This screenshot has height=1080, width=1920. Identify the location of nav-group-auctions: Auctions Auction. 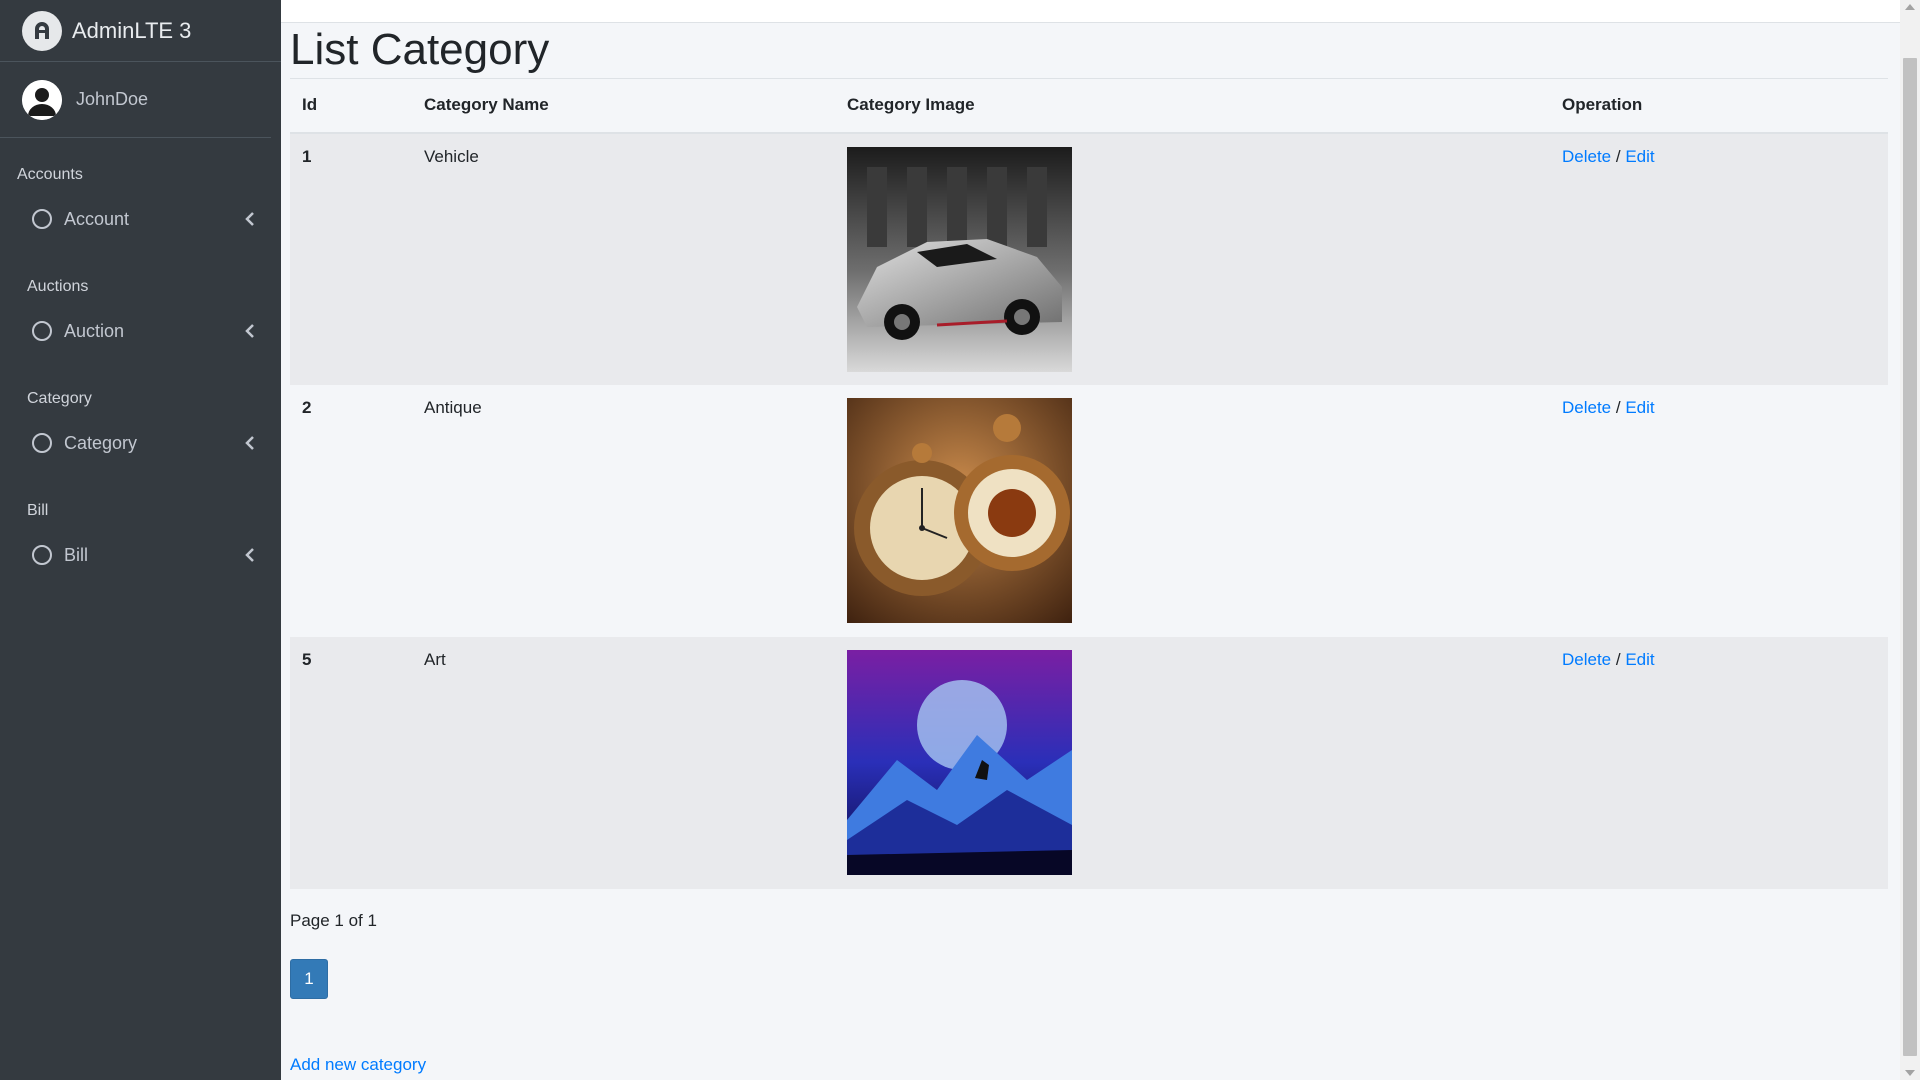
(140, 309).